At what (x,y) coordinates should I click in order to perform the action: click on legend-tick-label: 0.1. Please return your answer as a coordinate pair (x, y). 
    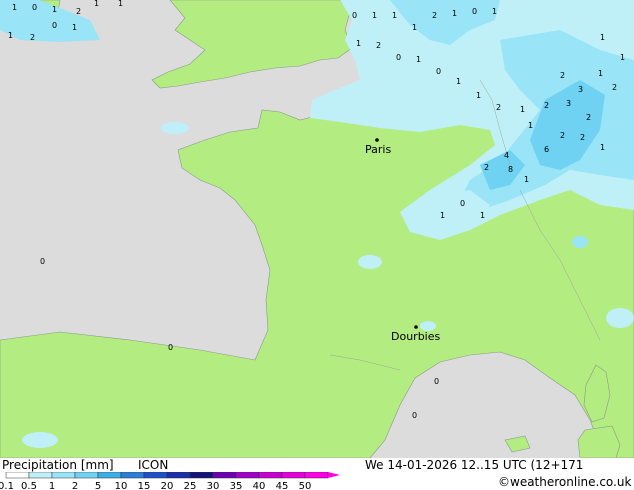
    Looking at the image, I should click on (7, 485).